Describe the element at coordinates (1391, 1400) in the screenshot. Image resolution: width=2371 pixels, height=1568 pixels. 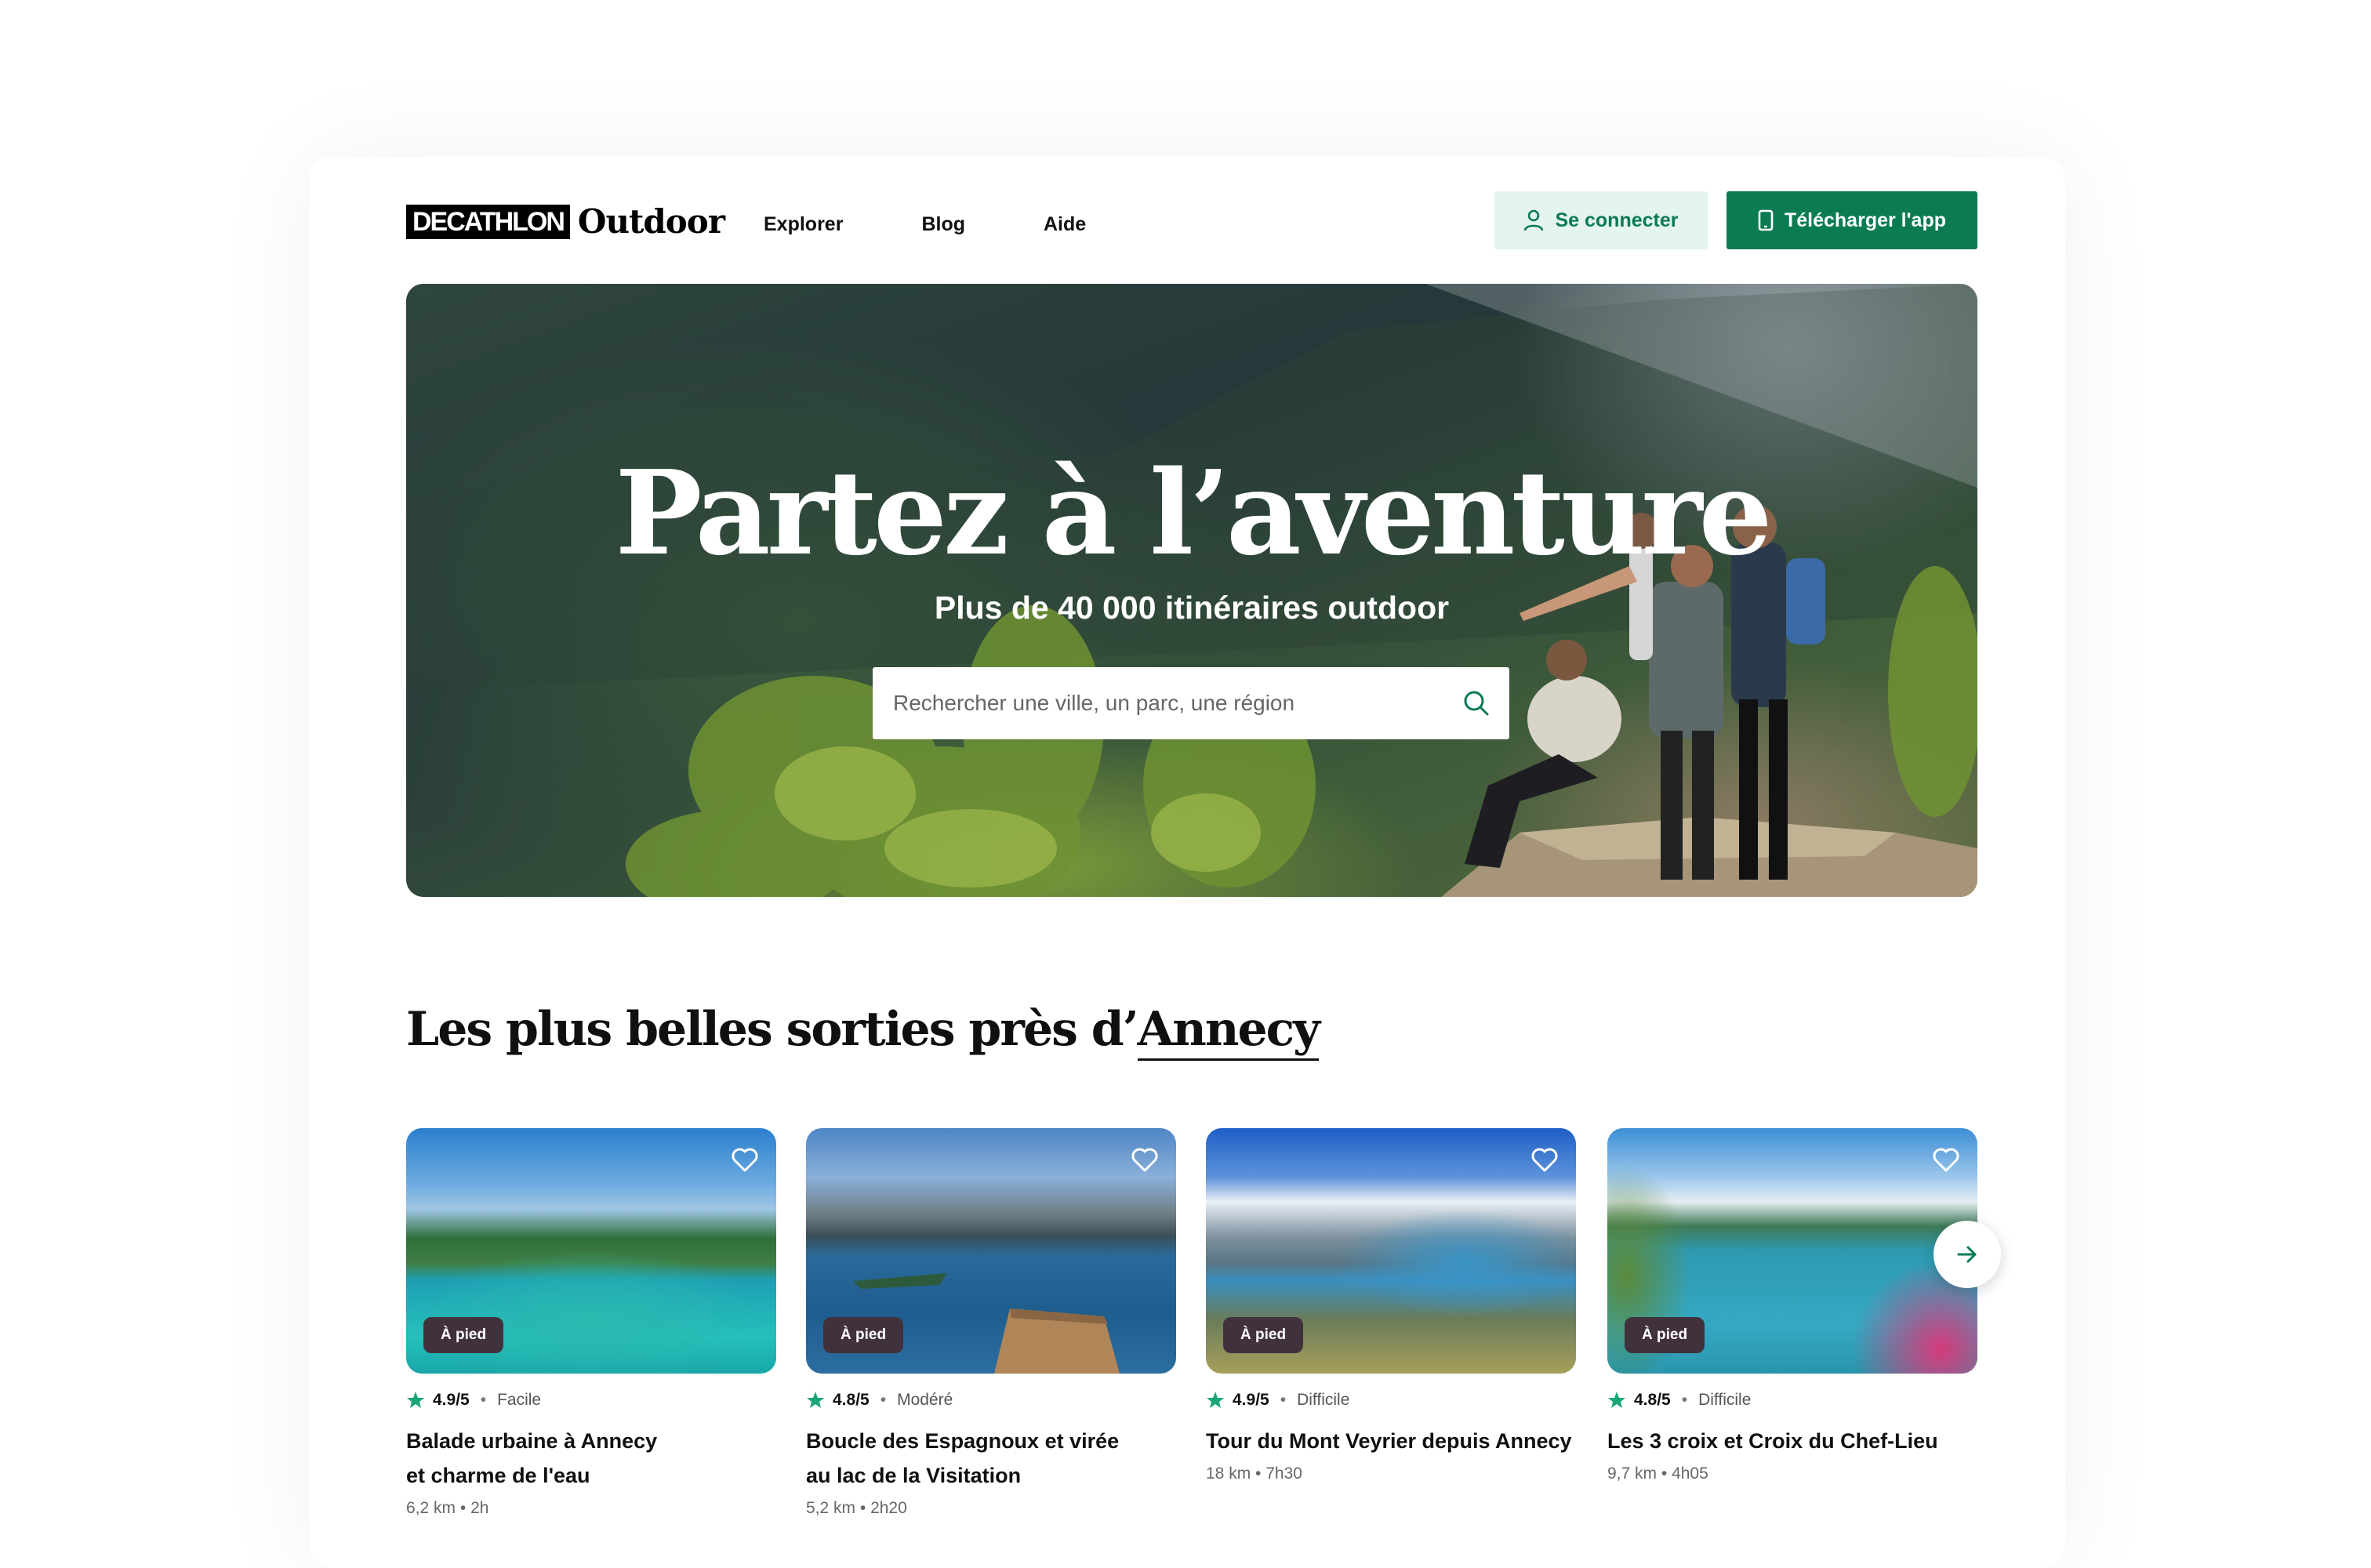
I see `route-meta: 4.9/5 • Difficile` at that location.